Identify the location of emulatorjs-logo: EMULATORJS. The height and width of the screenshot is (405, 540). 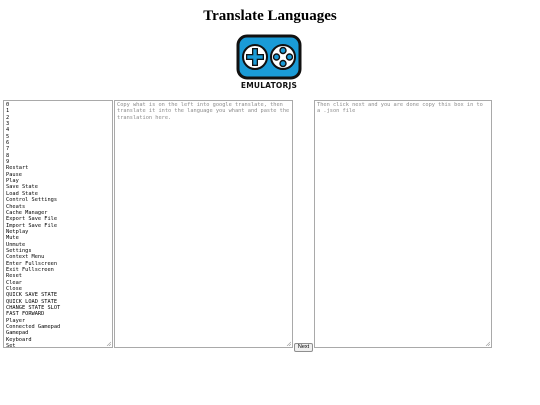
(269, 64).